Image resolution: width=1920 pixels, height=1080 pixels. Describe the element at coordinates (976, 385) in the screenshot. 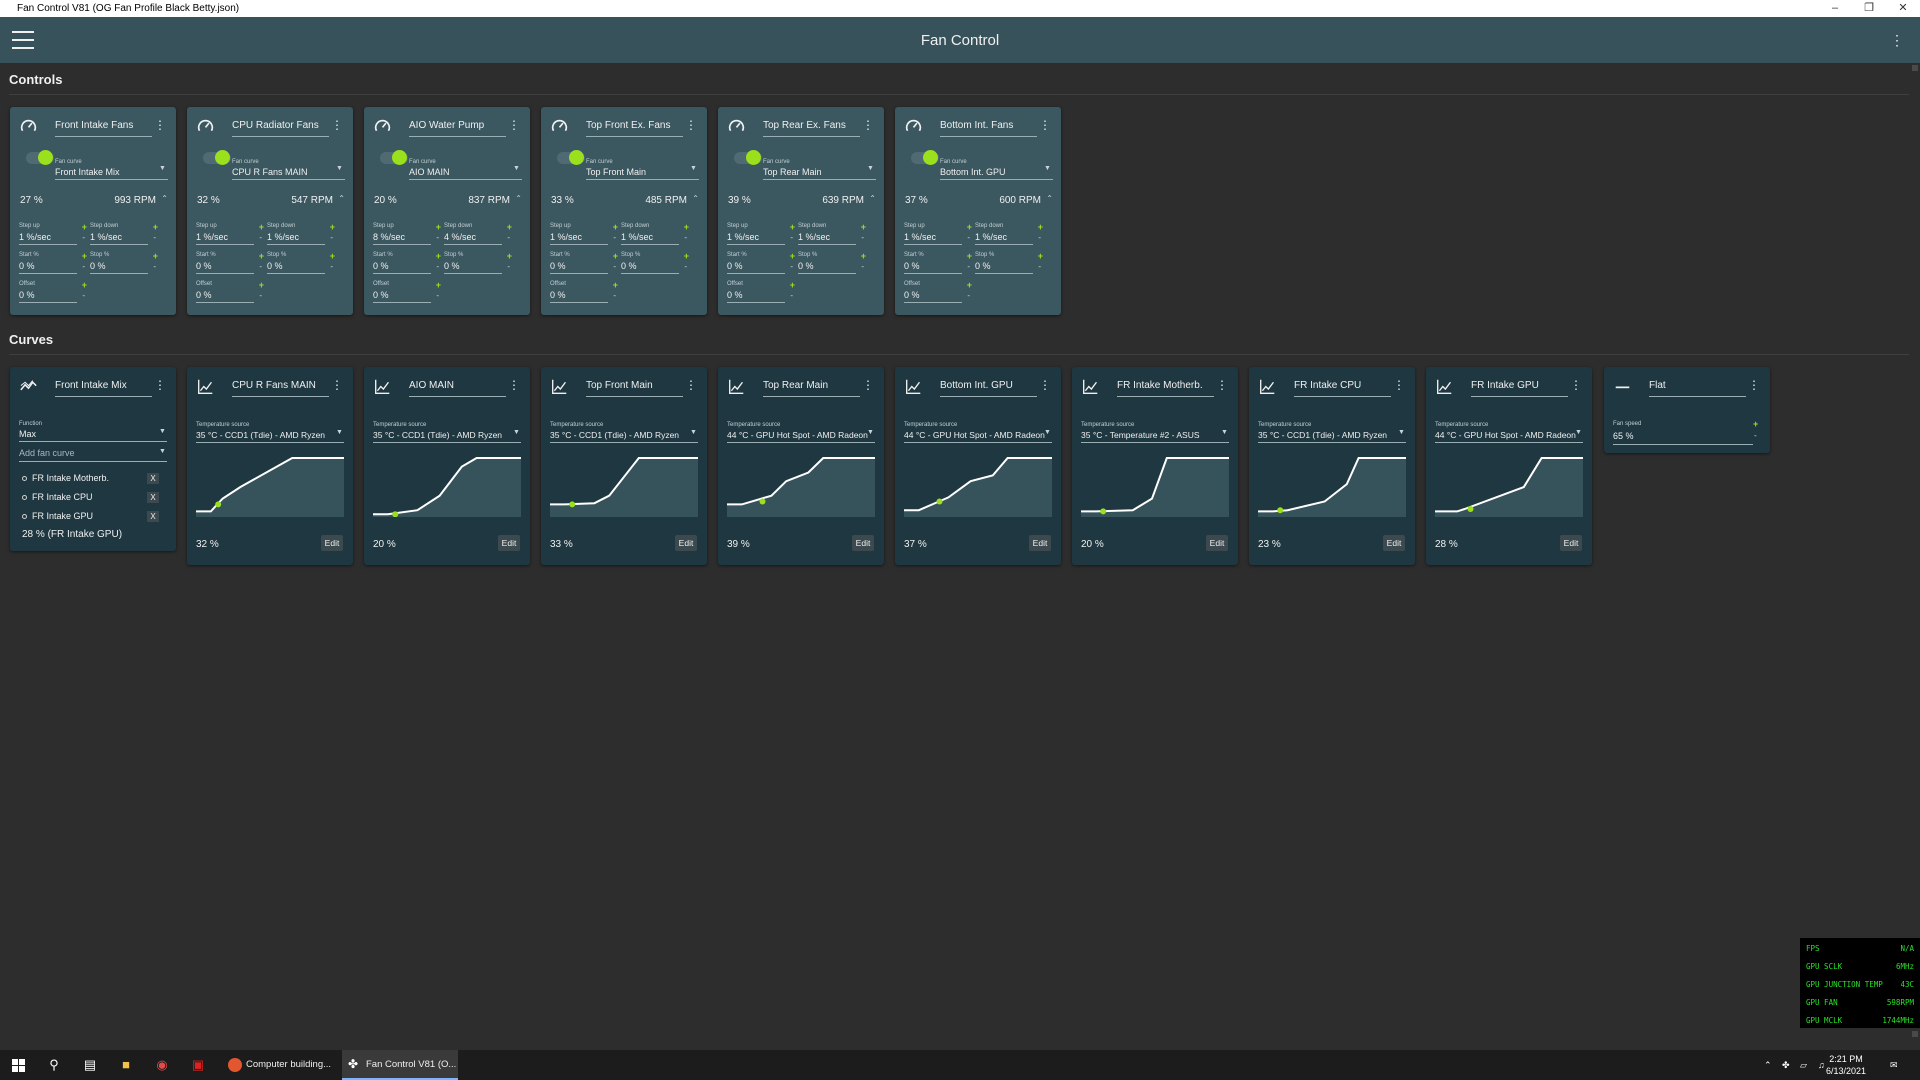

I see `curve-name: Bottom Int. GPU` at that location.